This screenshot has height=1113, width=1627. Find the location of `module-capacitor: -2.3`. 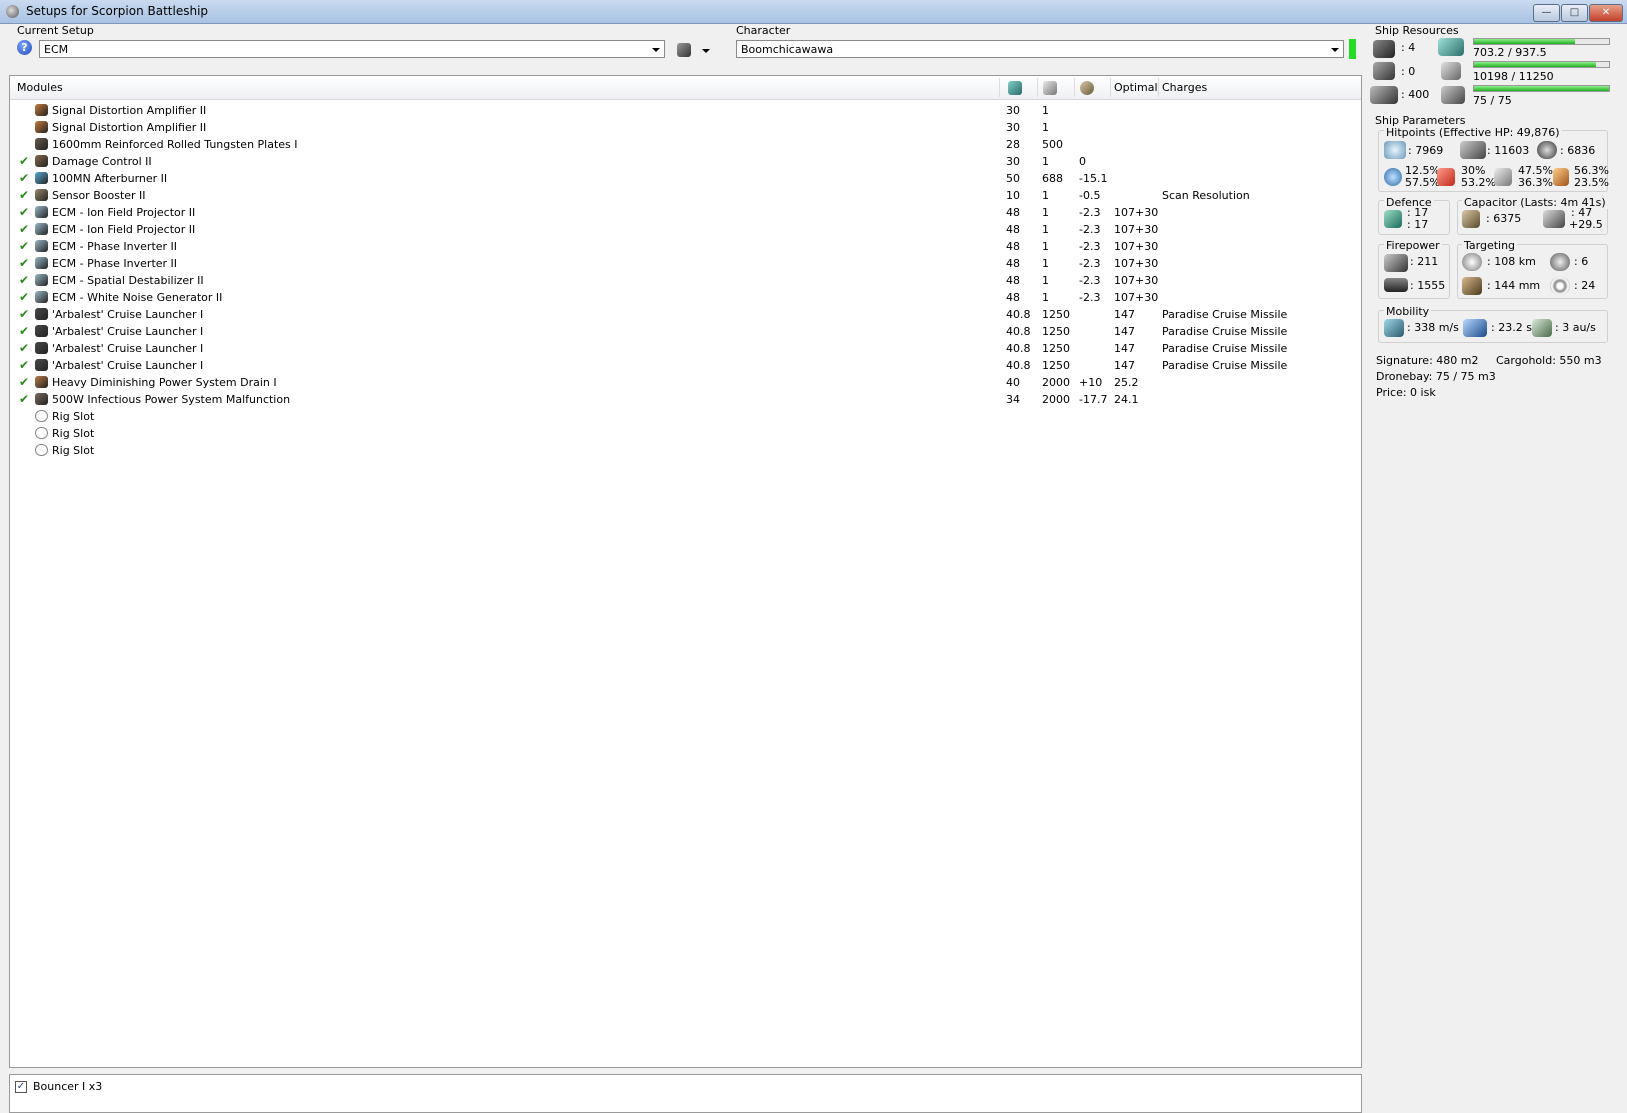

module-capacitor: -2.3 is located at coordinates (1090, 212).